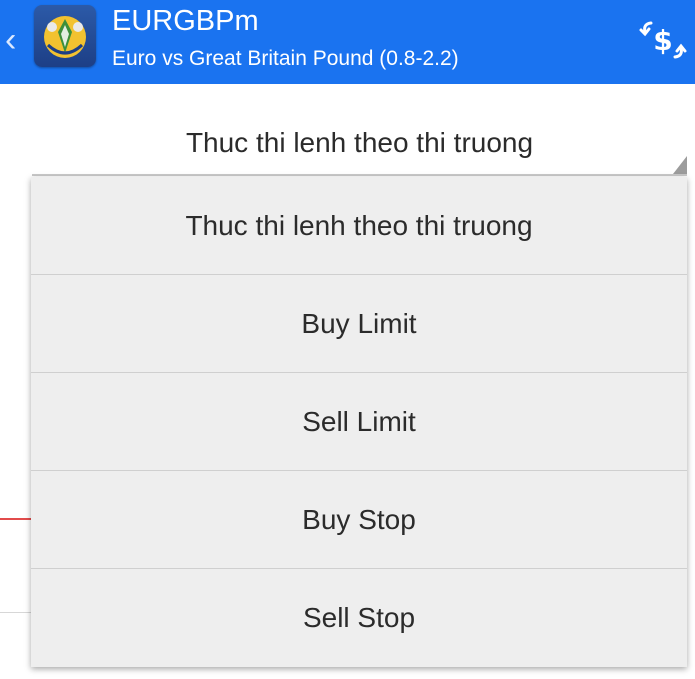  What do you see at coordinates (359, 226) in the screenshot?
I see `dropdown-item-market-execution: Thuc thi lenh theo thi truong` at bounding box center [359, 226].